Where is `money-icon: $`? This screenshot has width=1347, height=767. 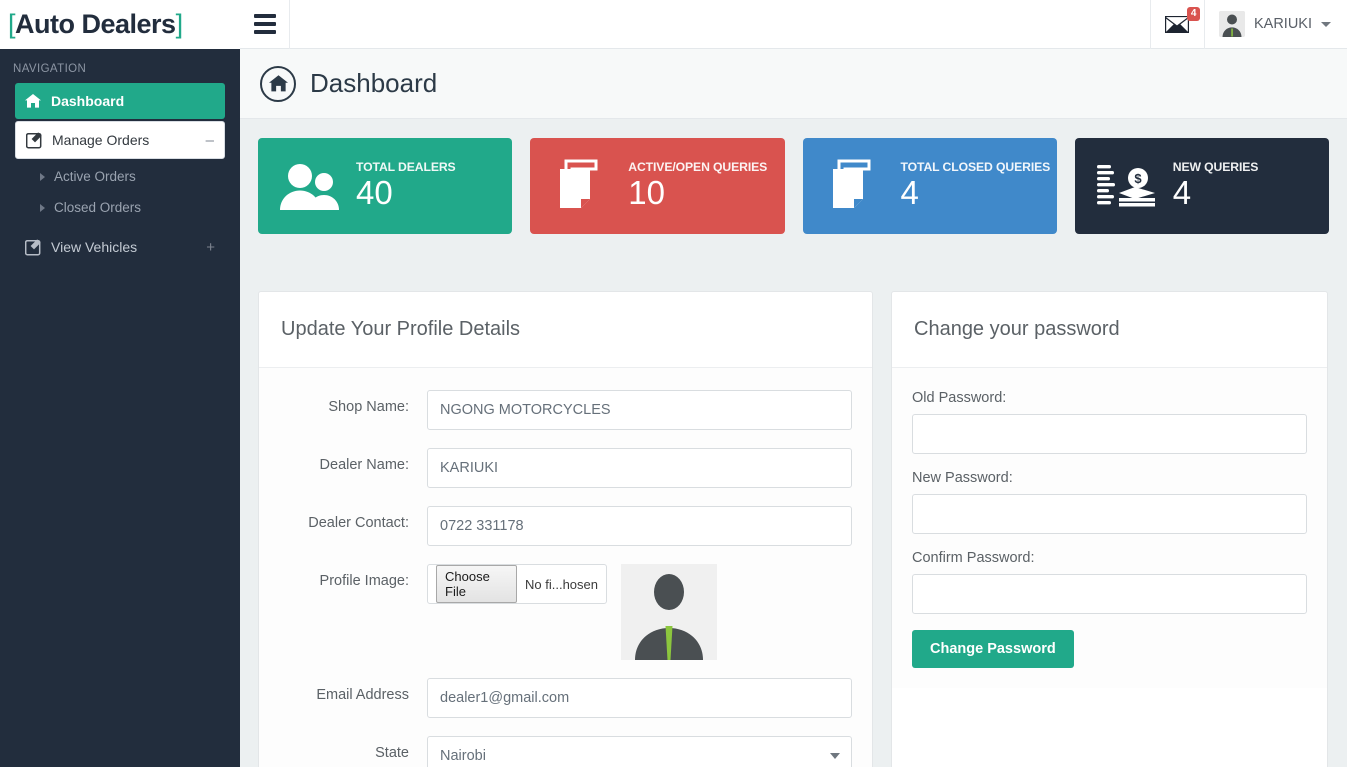
money-icon: $ is located at coordinates (1126, 186).